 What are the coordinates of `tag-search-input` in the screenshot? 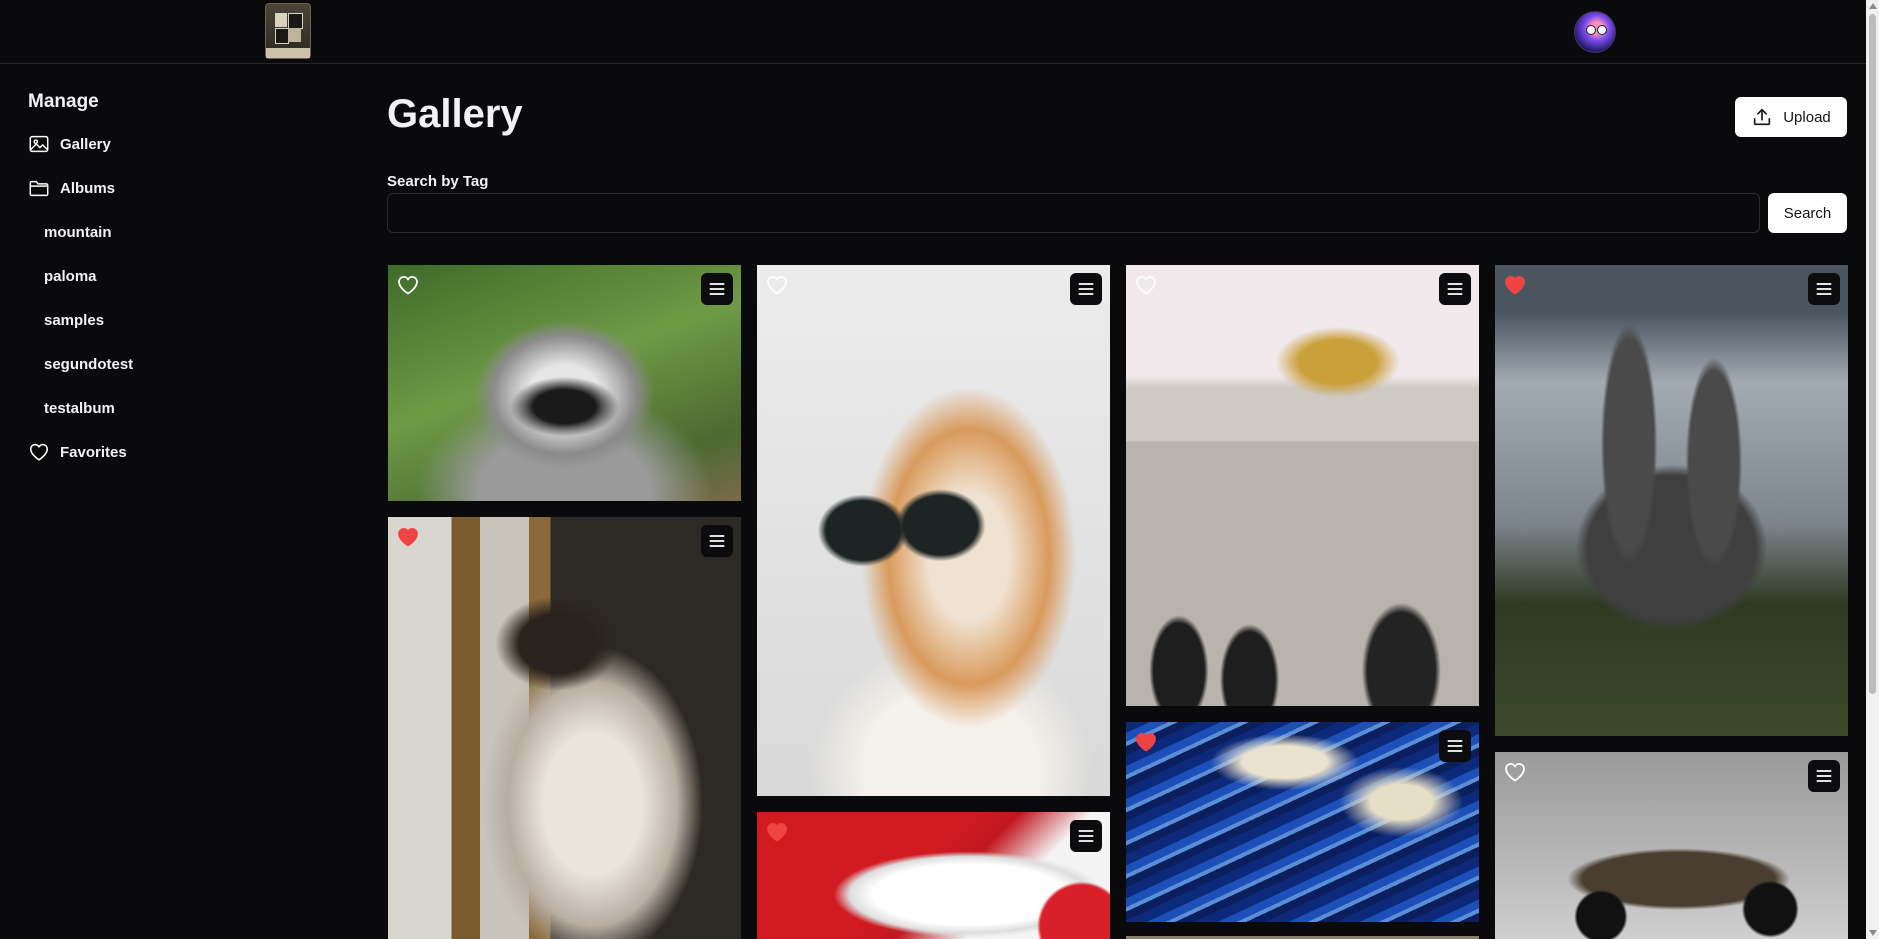 It's located at (1073, 213).